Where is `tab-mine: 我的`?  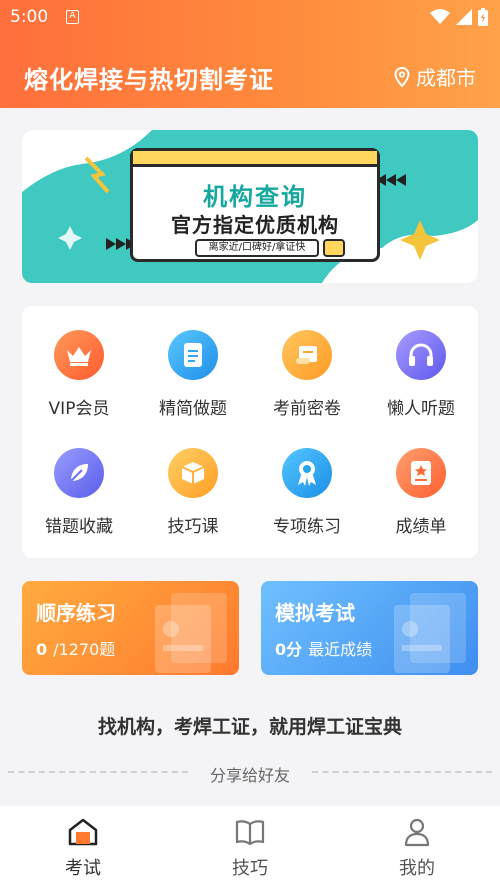
tab-mine: 我的 is located at coordinates (417, 847).